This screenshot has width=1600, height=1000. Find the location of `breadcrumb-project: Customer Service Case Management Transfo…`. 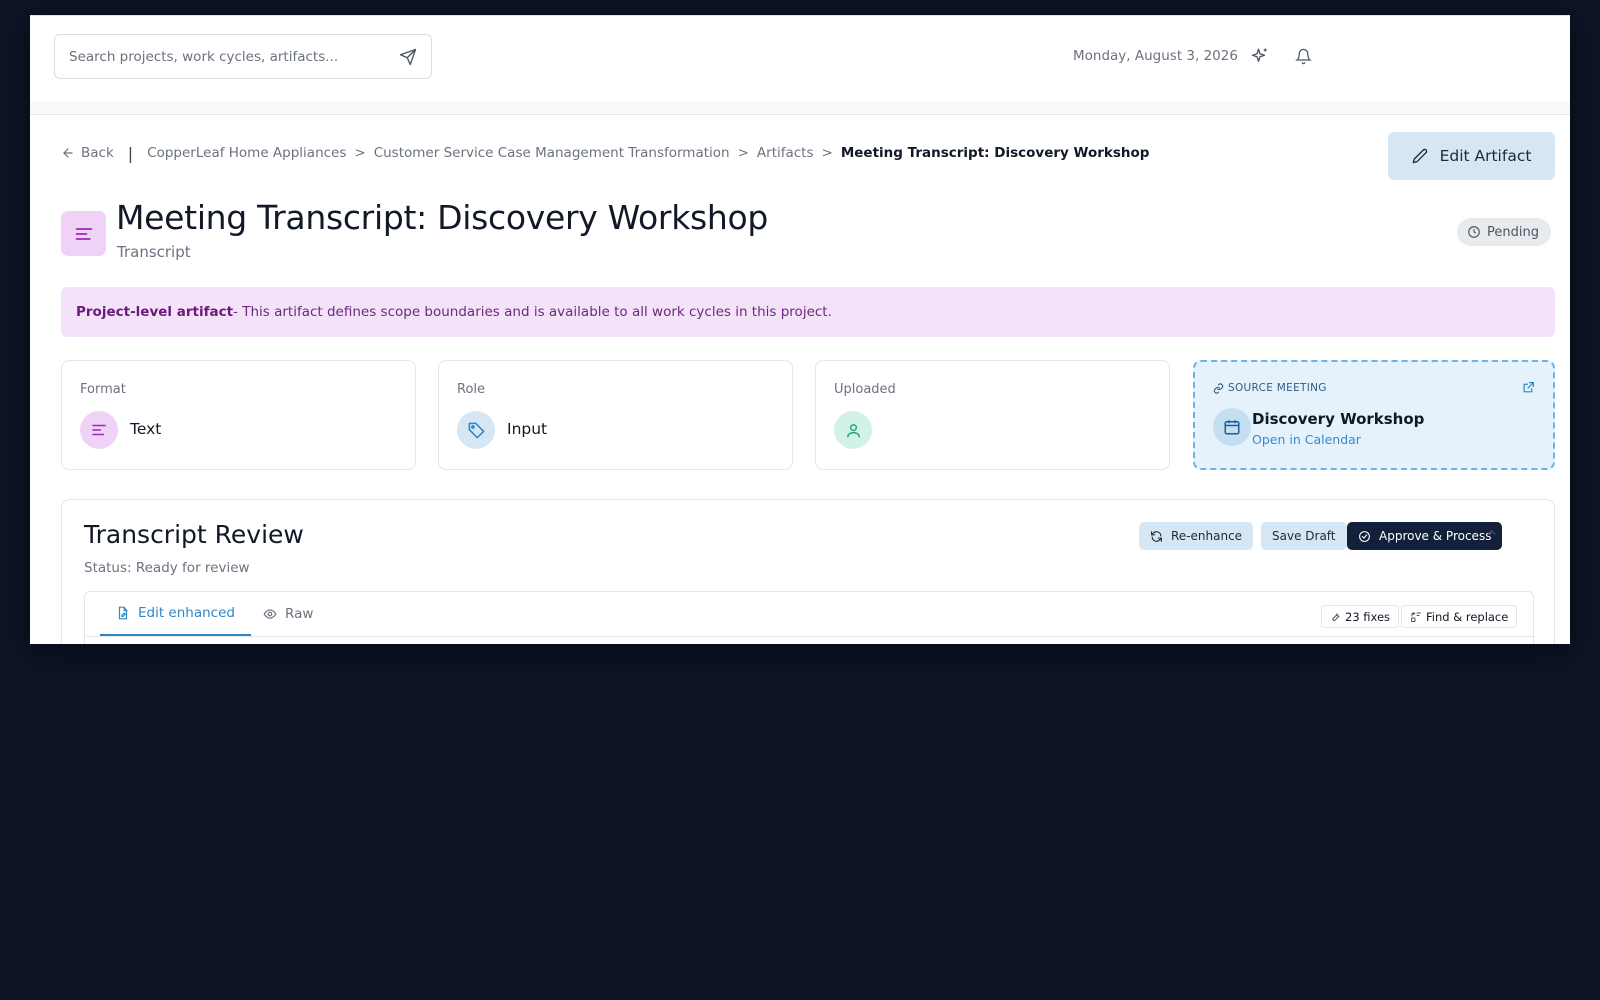

breadcrumb-project: Customer Service Case Management Transfo… is located at coordinates (552, 153).